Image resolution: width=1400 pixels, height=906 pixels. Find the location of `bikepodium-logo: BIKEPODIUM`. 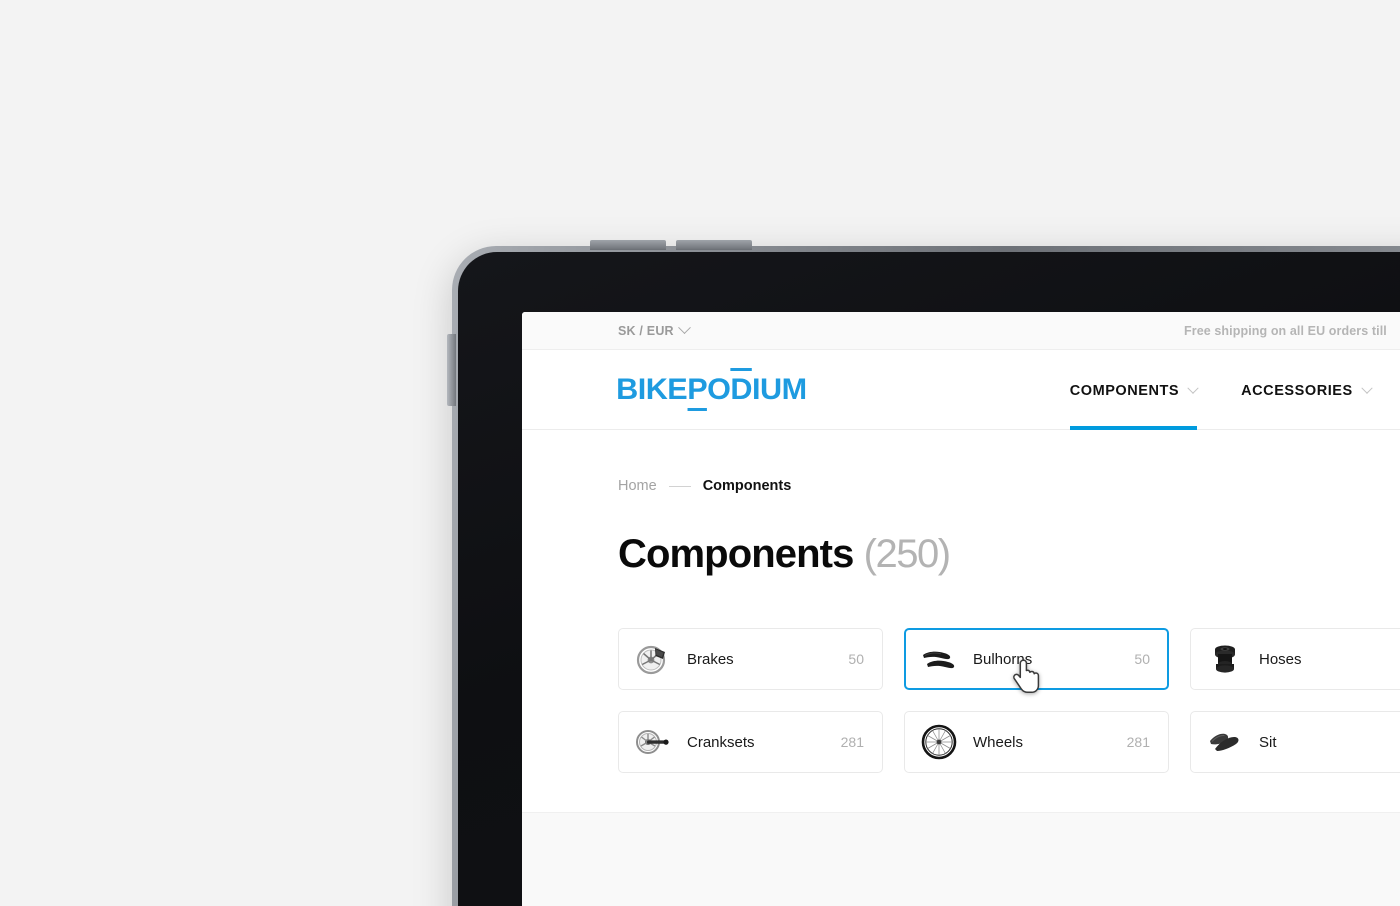

bikepodium-logo: BIKEPODIUM is located at coordinates (711, 389).